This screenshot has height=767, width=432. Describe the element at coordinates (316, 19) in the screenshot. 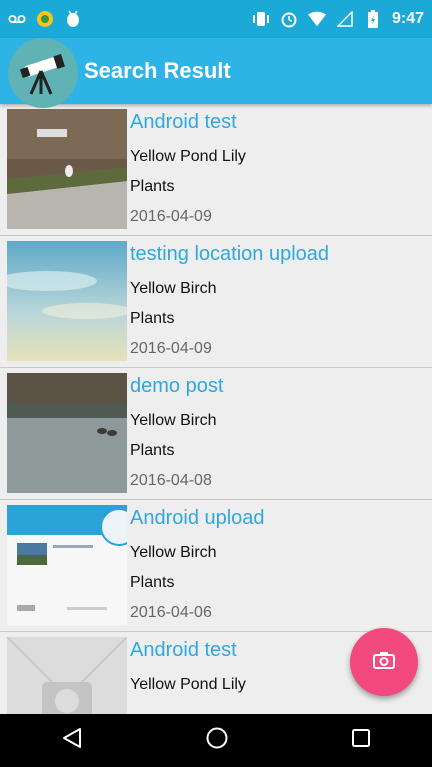

I see `wifi-icon` at that location.